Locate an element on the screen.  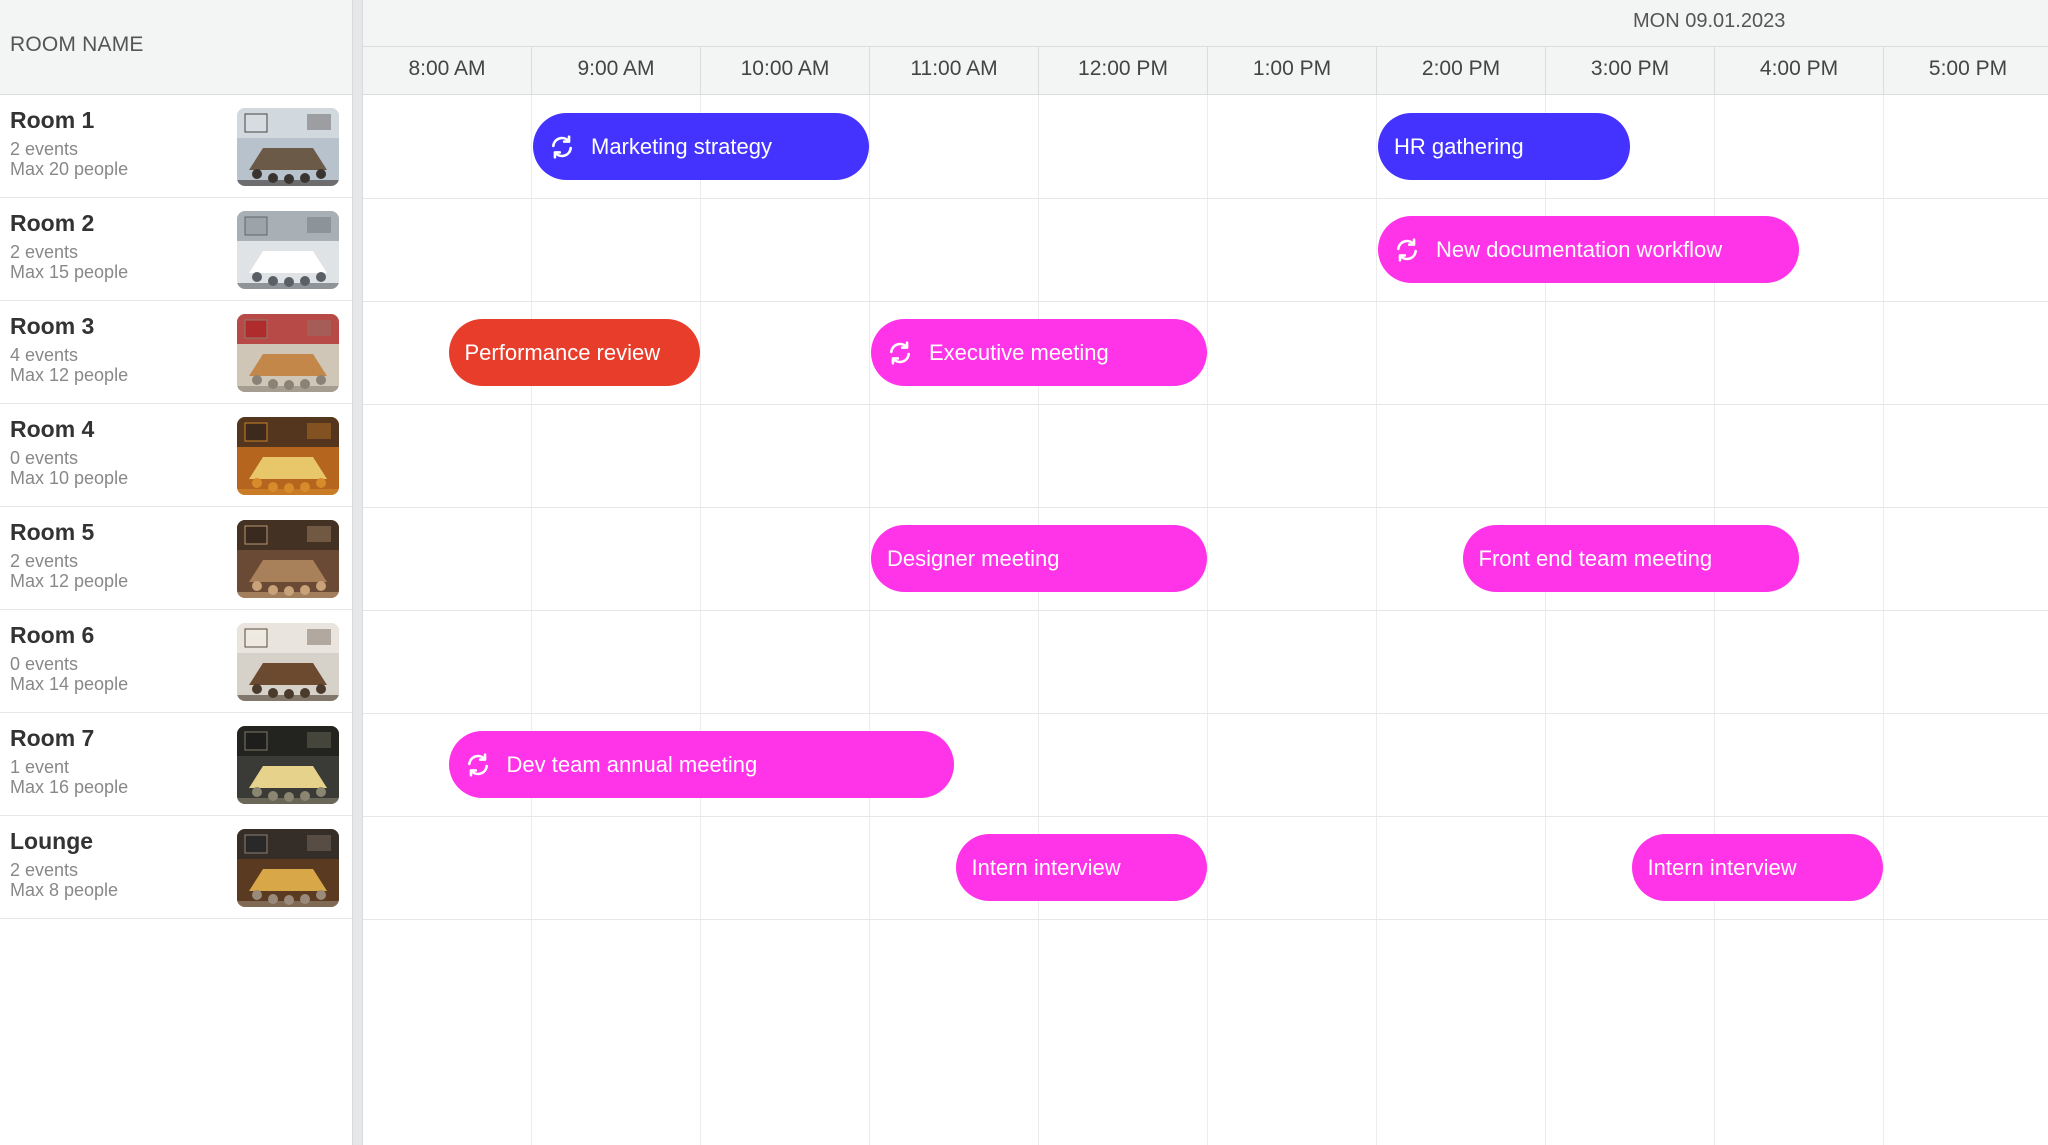
event-title: New documentation workflow is located at coordinates (1579, 249).